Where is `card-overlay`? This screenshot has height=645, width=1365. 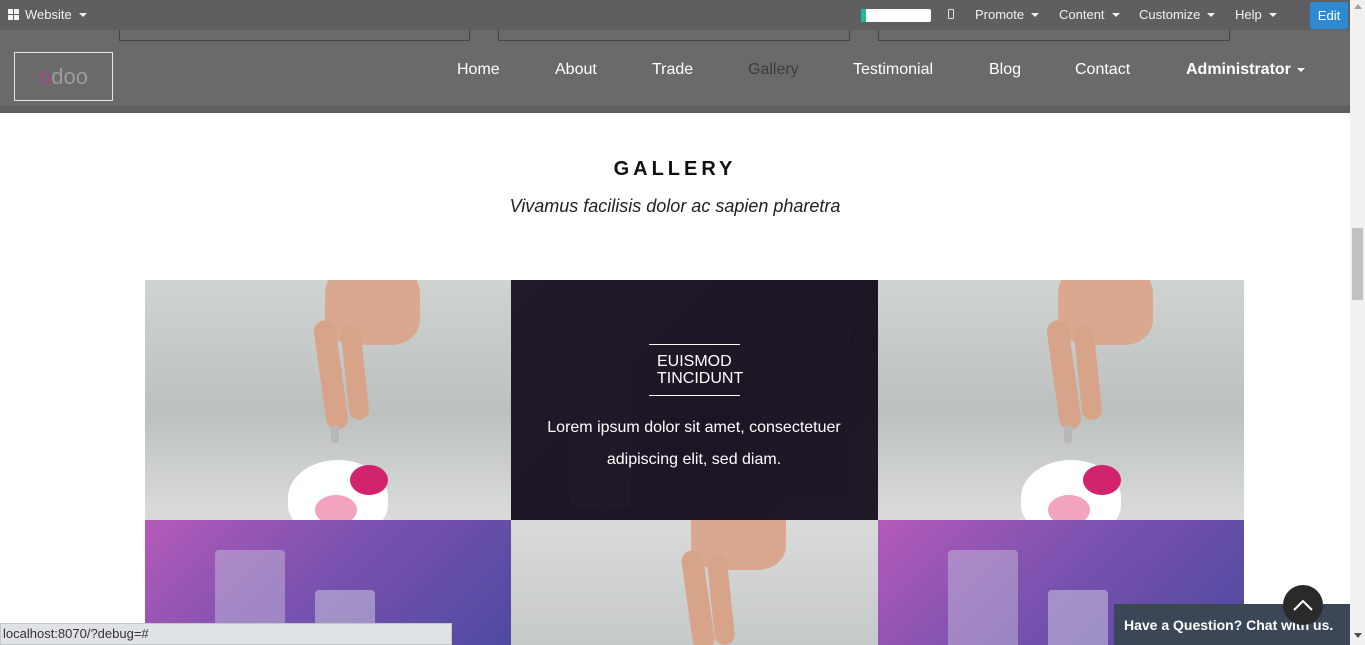
card-overlay is located at coordinates (694, 400).